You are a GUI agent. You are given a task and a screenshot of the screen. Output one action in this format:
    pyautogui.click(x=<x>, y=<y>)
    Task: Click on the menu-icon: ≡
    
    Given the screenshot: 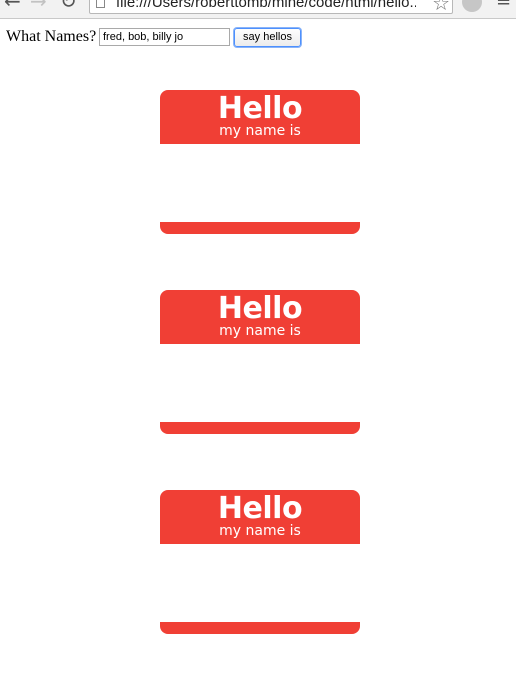 What is the action you would take?
    pyautogui.click(x=503, y=5)
    